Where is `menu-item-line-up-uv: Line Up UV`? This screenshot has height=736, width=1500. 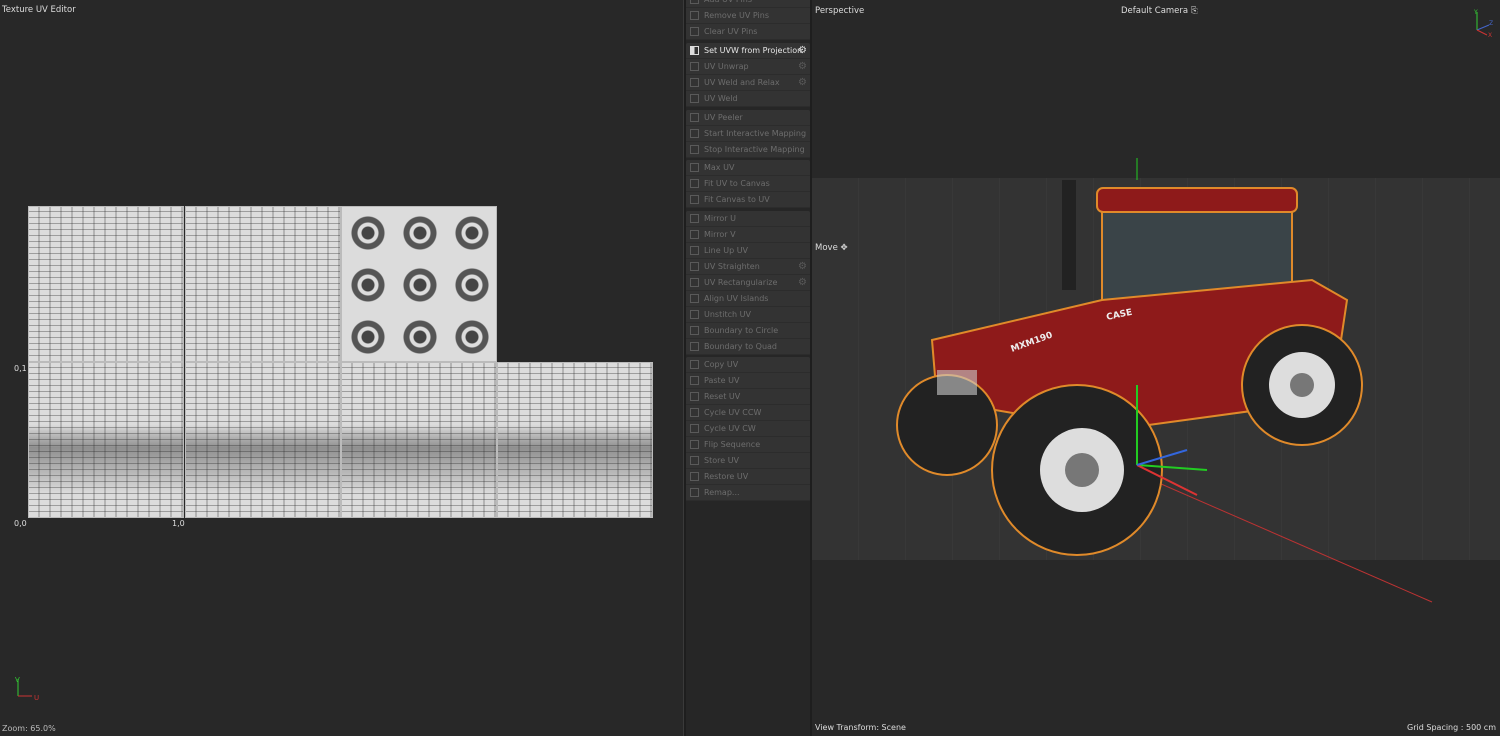
menu-item-line-up-uv: Line Up UV is located at coordinates (748, 251).